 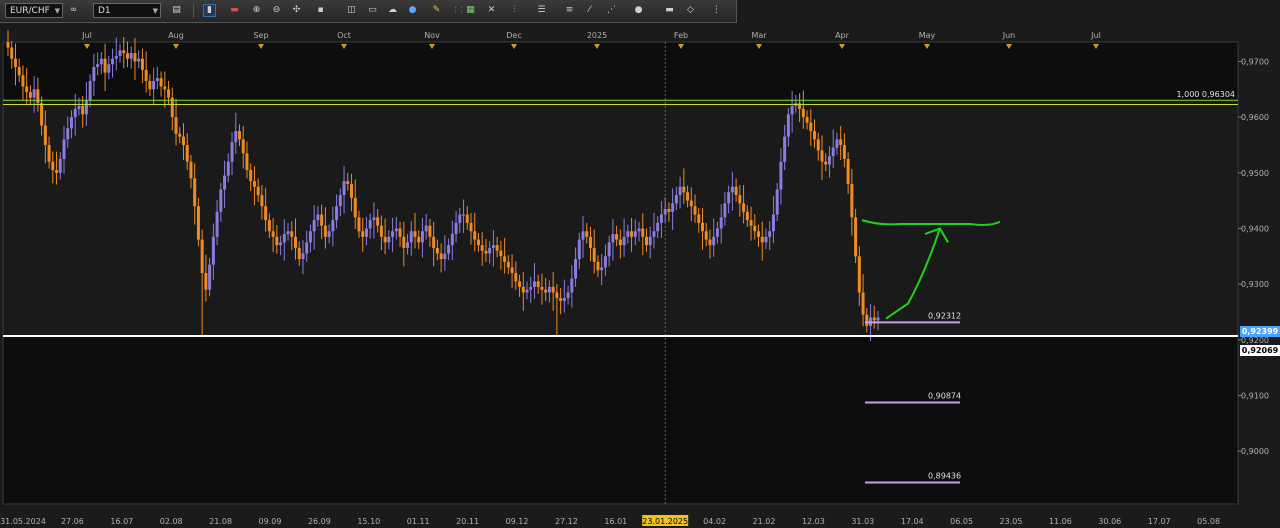 I want to click on y-tick-label: 0,9300, so click(x=1255, y=284).